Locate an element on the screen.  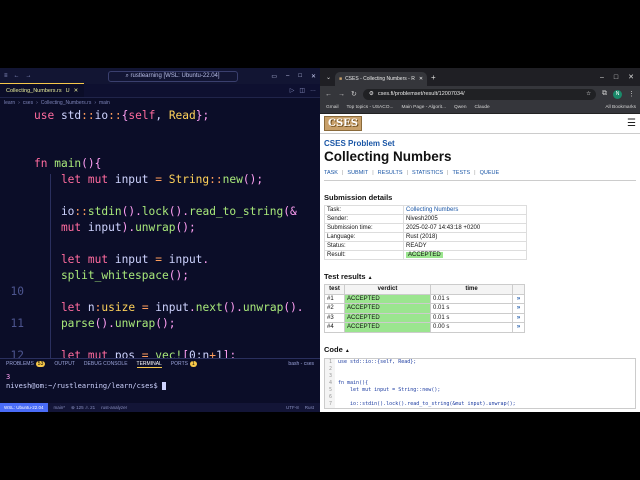
tab-debug-console: DEBUG CONSOLE is located at coordinates (106, 364).